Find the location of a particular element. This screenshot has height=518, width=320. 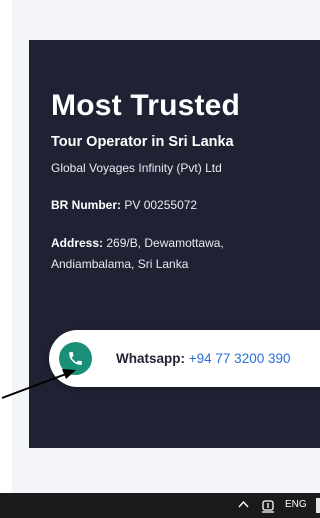

show-desktop-edge is located at coordinates (318, 505).